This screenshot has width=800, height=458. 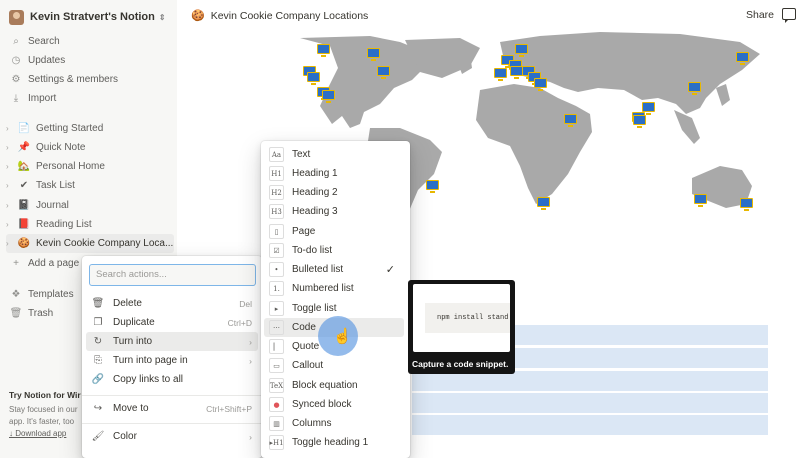 I want to click on sidebar-item-templates: ❖ Templates, so click(x=41, y=294).